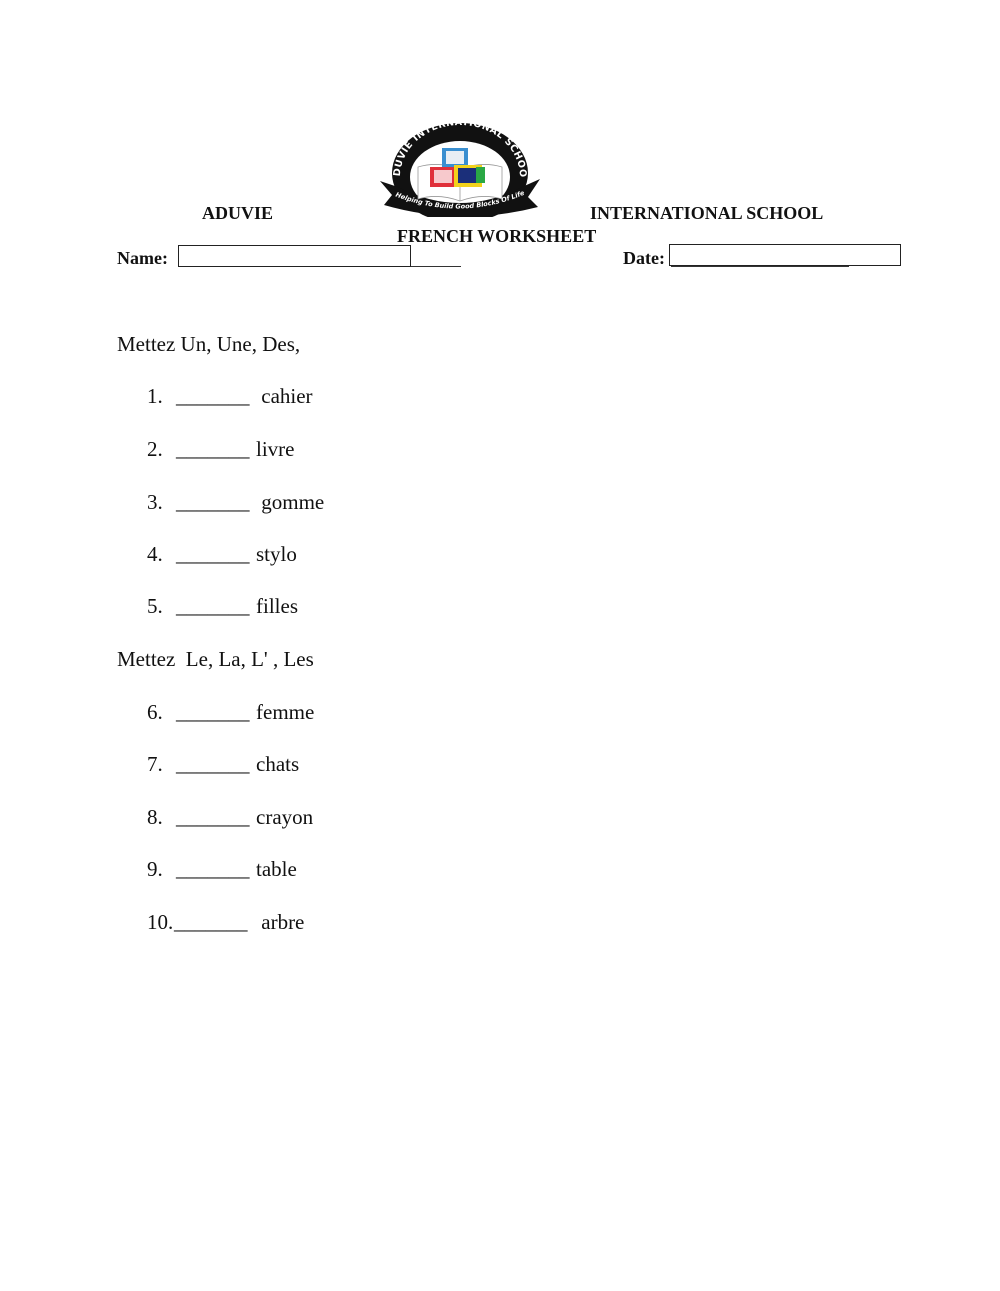  What do you see at coordinates (280, 922) in the screenshot?
I see `question-word: arbre` at bounding box center [280, 922].